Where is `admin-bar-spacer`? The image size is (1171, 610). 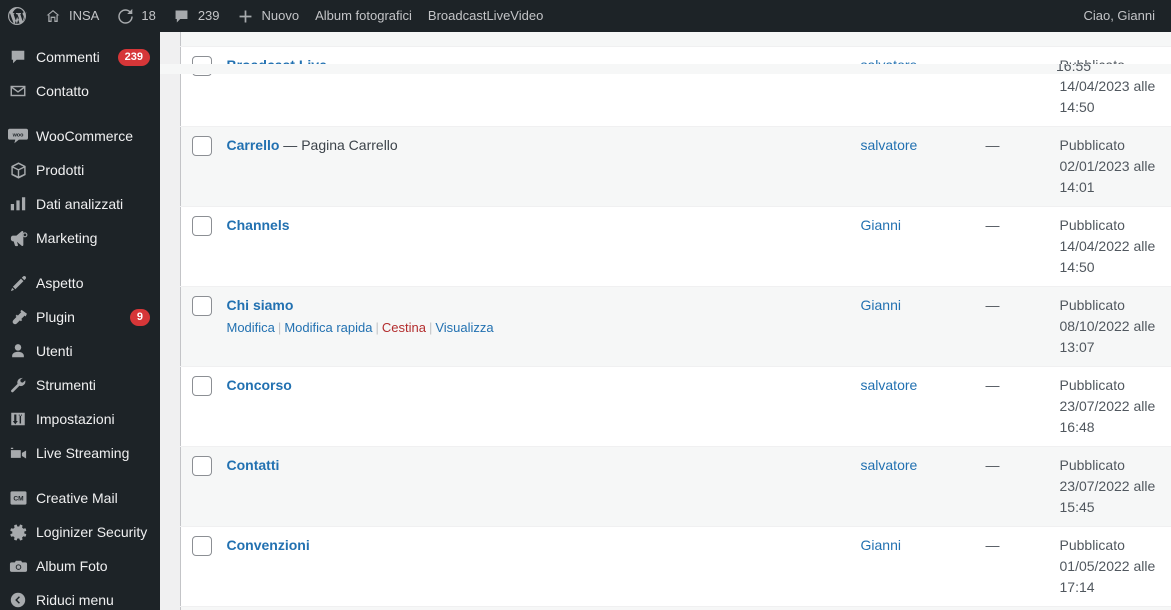
admin-bar-spacer is located at coordinates (813, 16).